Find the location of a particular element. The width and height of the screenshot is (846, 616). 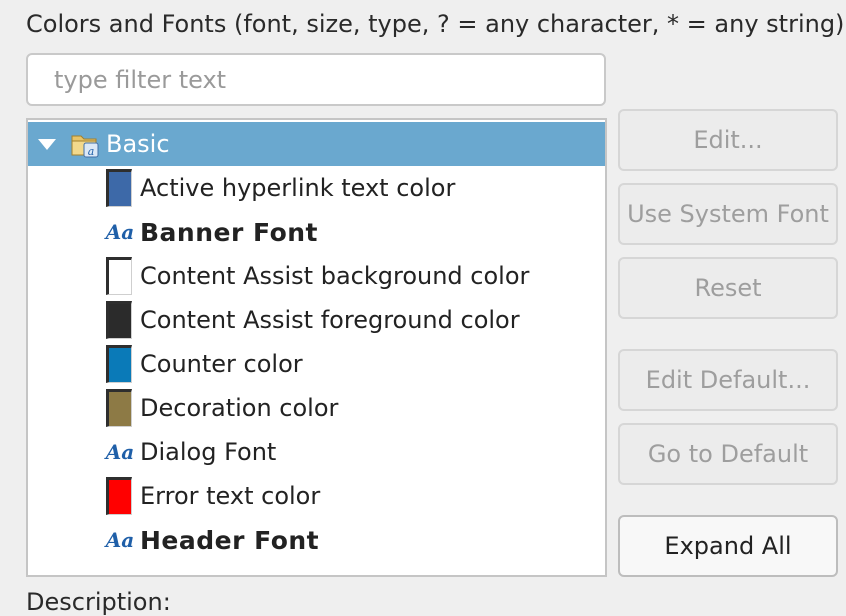

tree-item: Aa Dialog Font is located at coordinates (316, 452).